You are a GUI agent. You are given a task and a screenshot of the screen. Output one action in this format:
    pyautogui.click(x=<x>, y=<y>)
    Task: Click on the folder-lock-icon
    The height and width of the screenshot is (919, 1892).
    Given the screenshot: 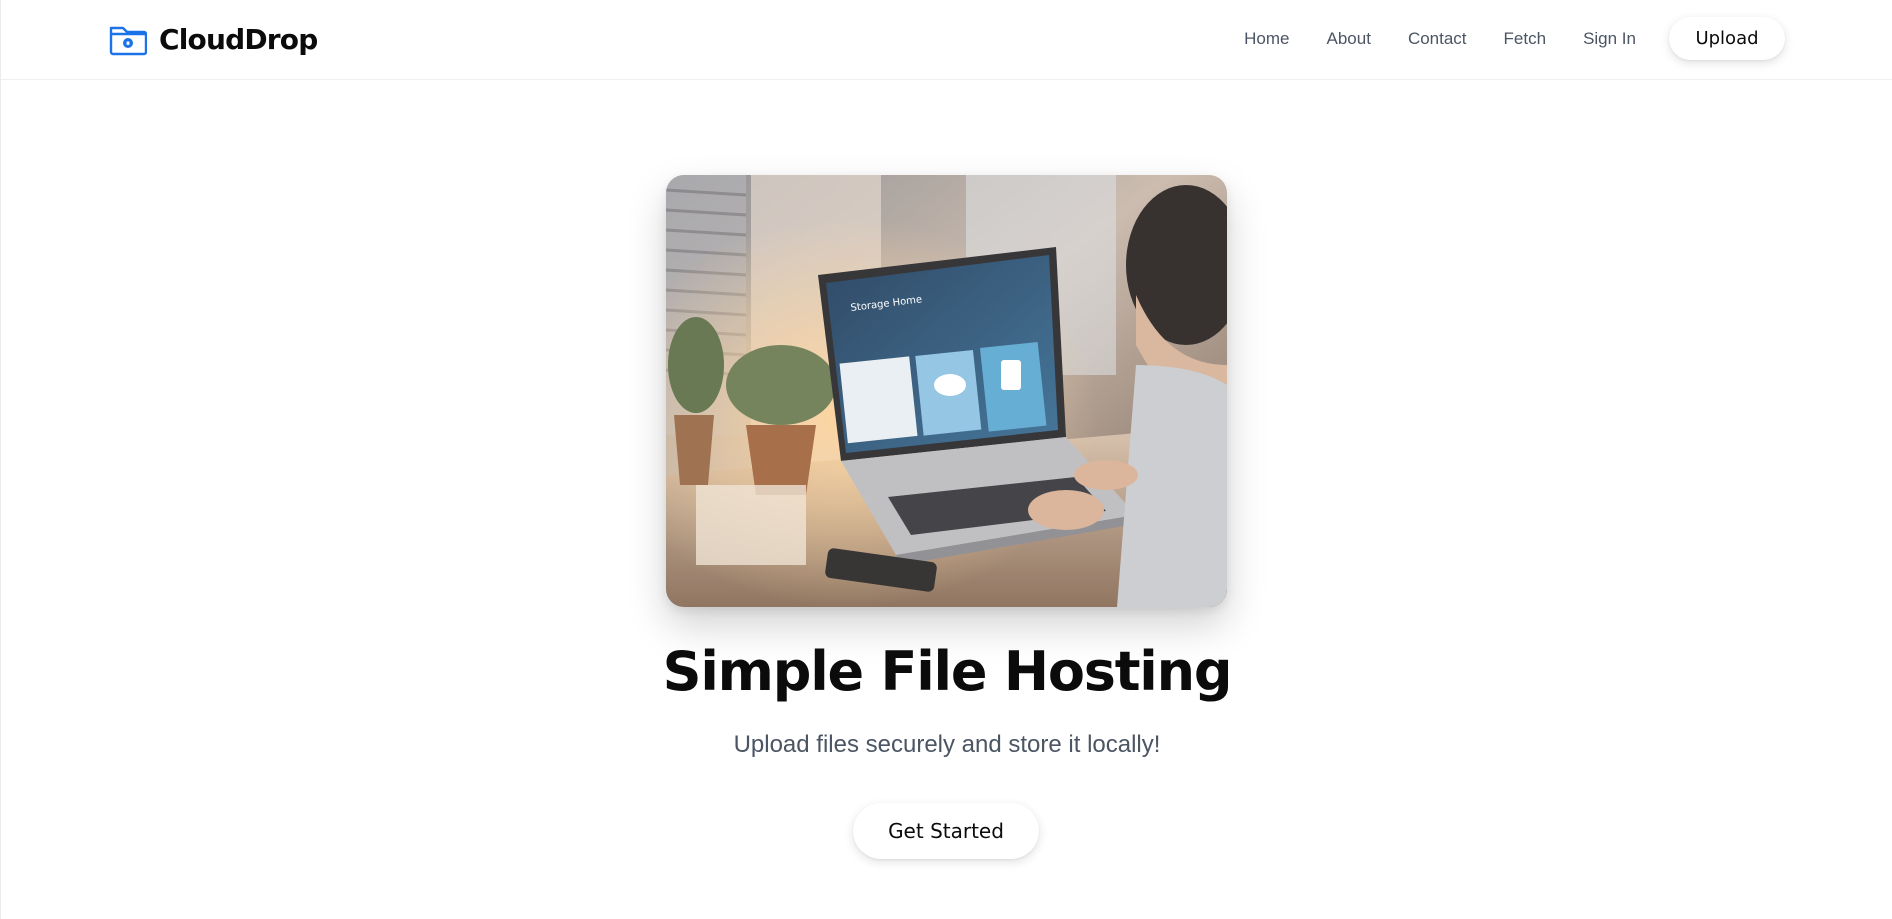 What is the action you would take?
    pyautogui.click(x=128, y=41)
    